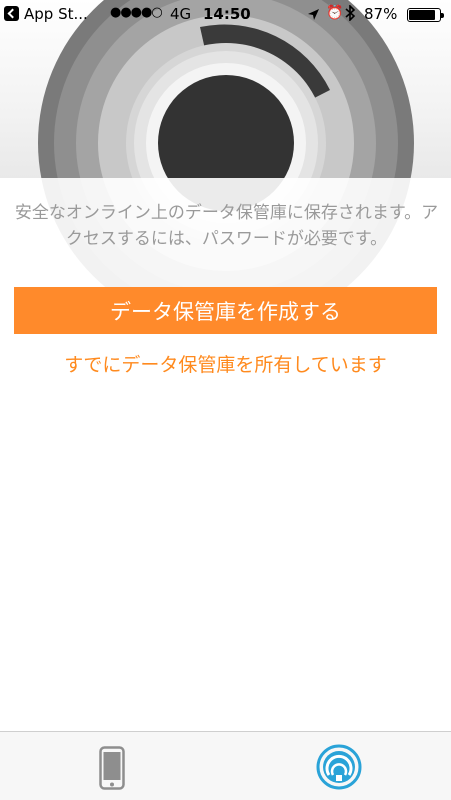 The width and height of the screenshot is (451, 800). What do you see at coordinates (11, 13) in the screenshot?
I see `back-arrow-icon` at bounding box center [11, 13].